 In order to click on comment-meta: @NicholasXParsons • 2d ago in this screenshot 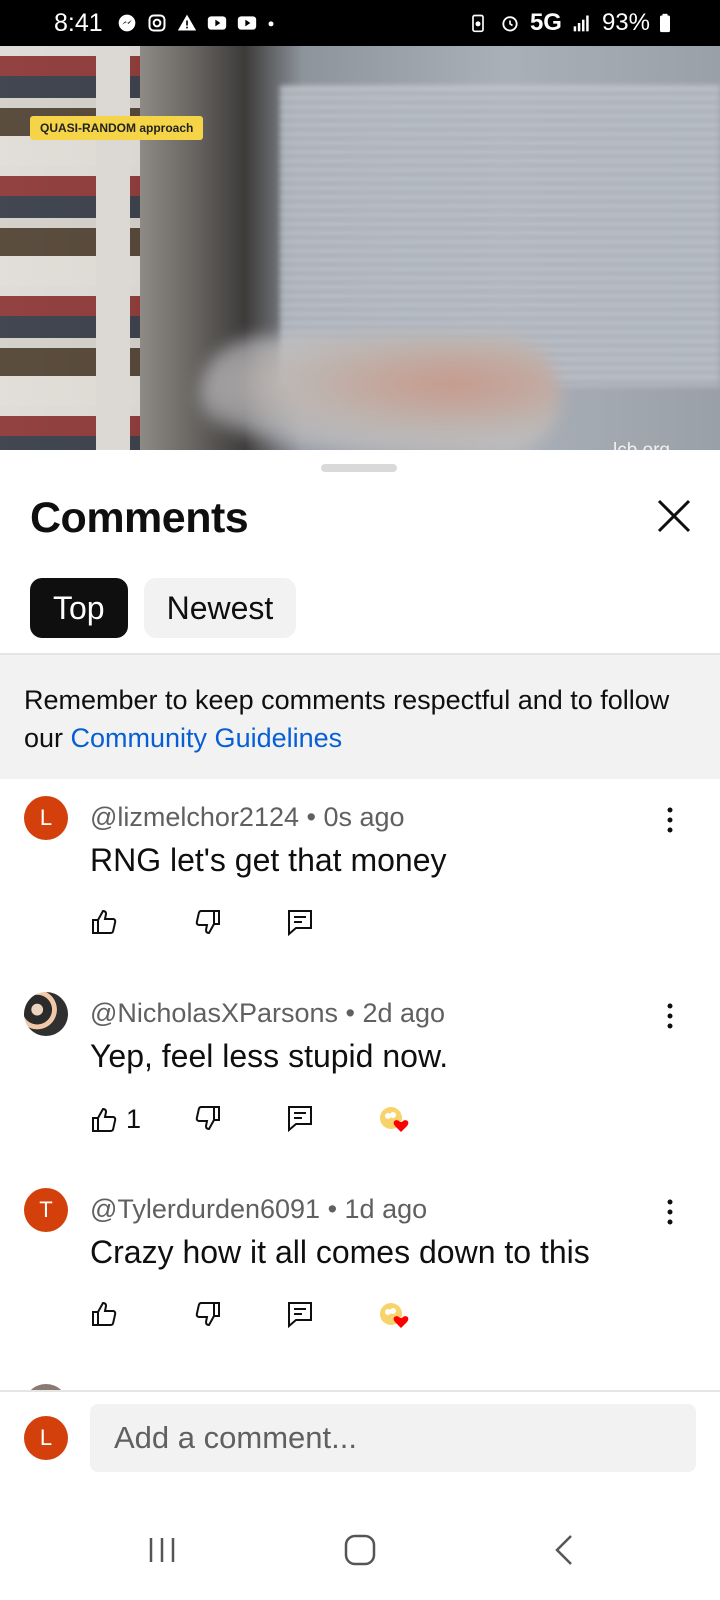, I will do `click(268, 1013)`.